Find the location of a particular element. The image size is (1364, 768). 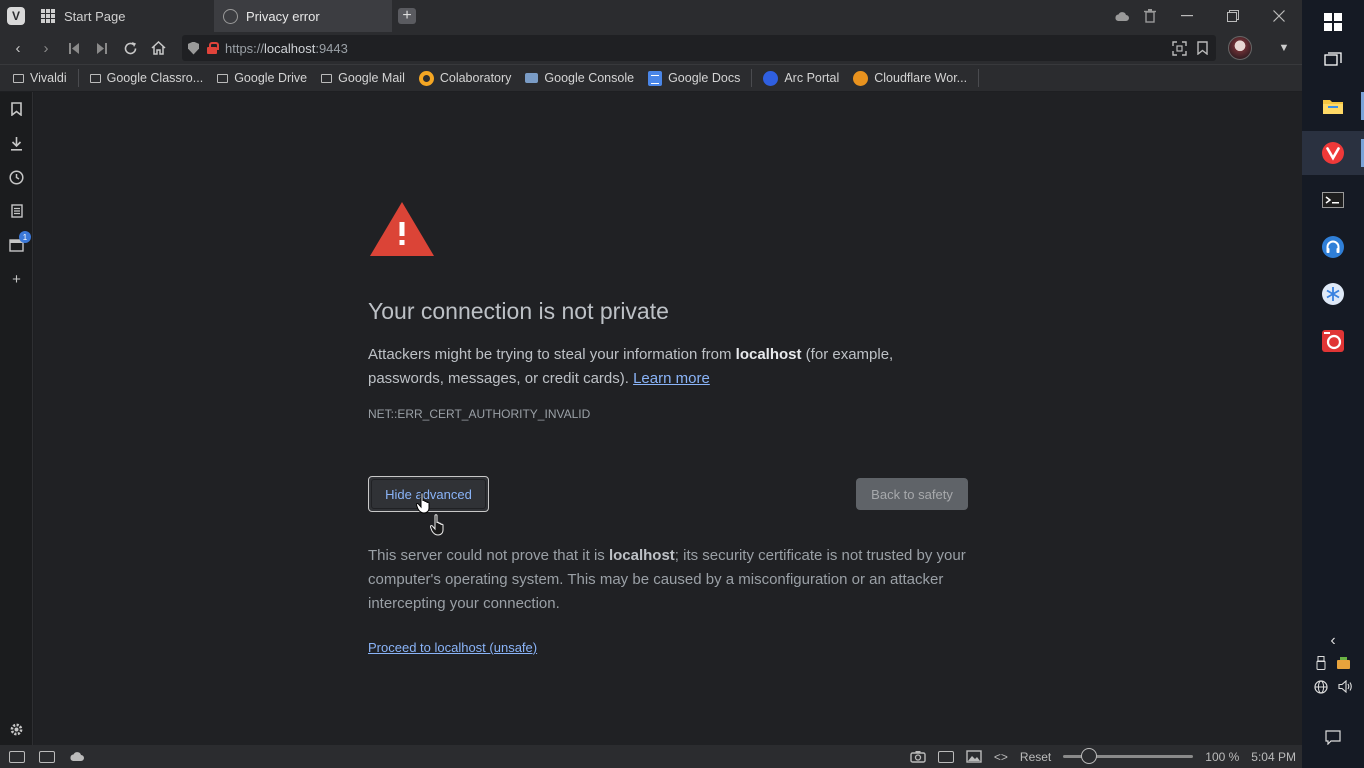

taskbar-network-app is located at coordinates (1333, 294).